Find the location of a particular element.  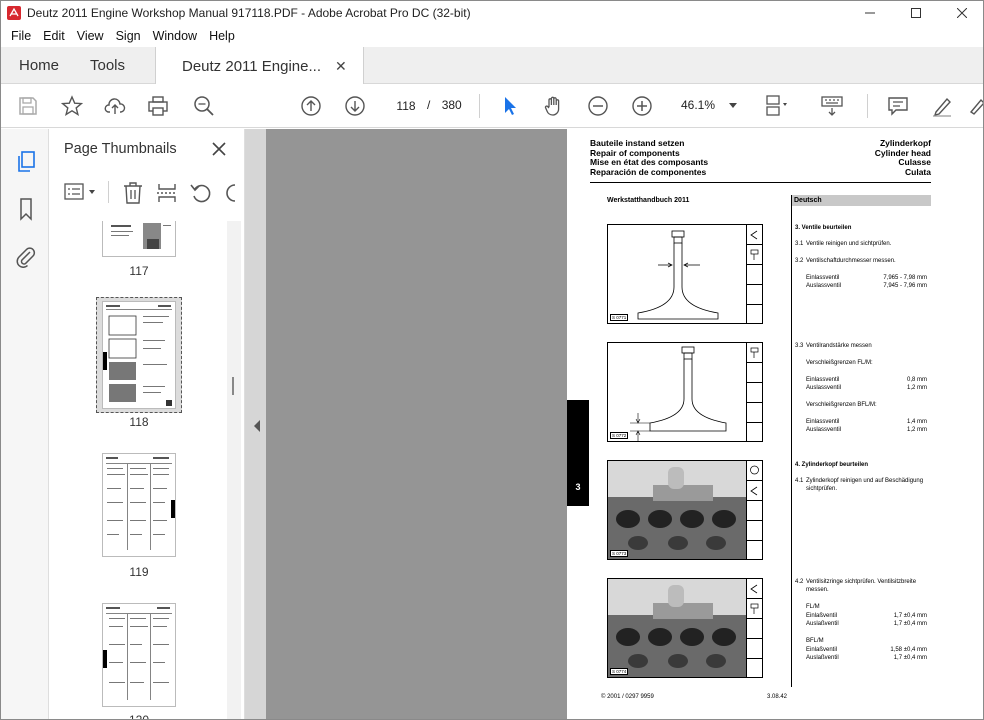

collapse-panel-icon is located at coordinates (257, 426).